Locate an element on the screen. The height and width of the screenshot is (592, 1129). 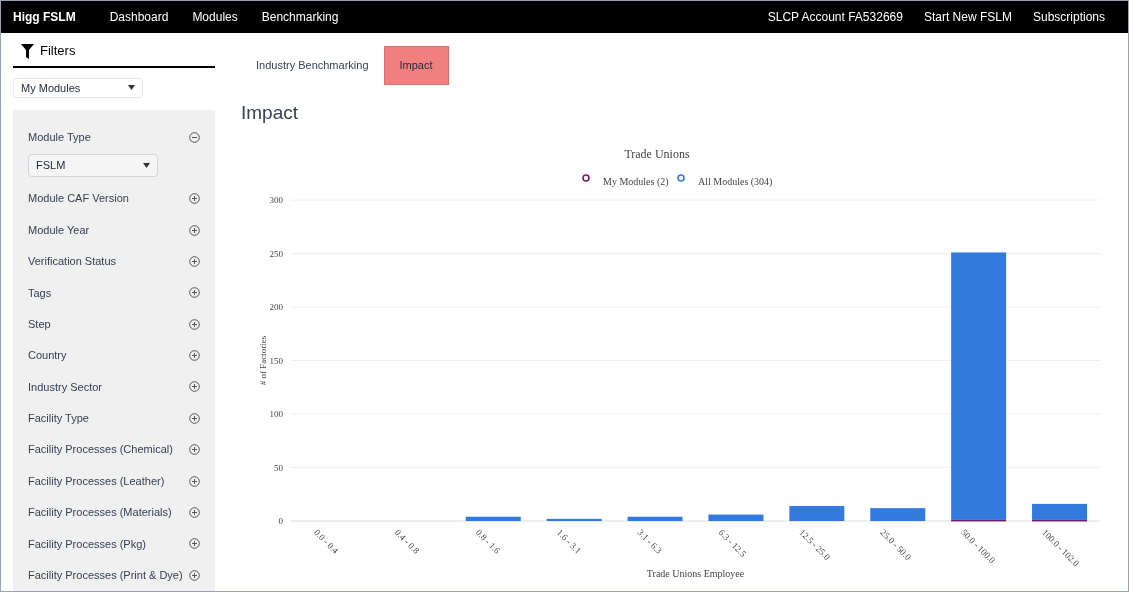
axis-tick-label: 0.0 - 0.4 is located at coordinates (326, 541).